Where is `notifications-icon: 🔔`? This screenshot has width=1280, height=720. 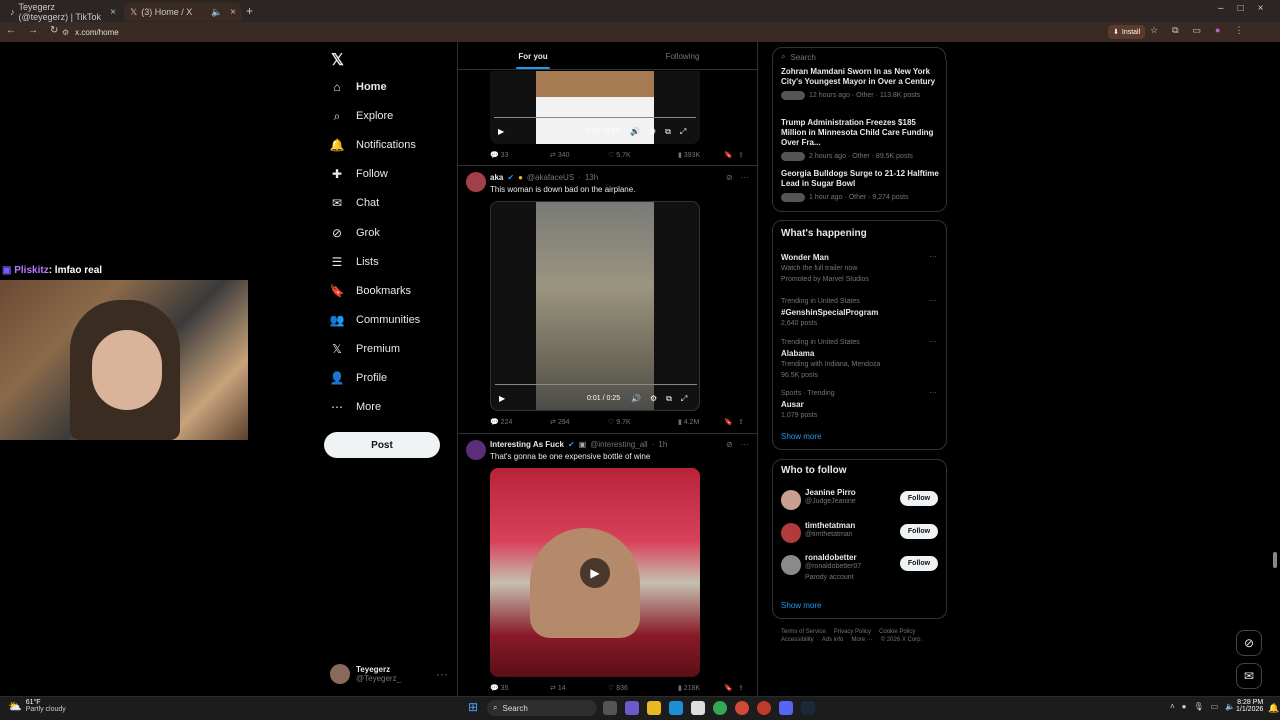 notifications-icon: 🔔 is located at coordinates (1273, 708).